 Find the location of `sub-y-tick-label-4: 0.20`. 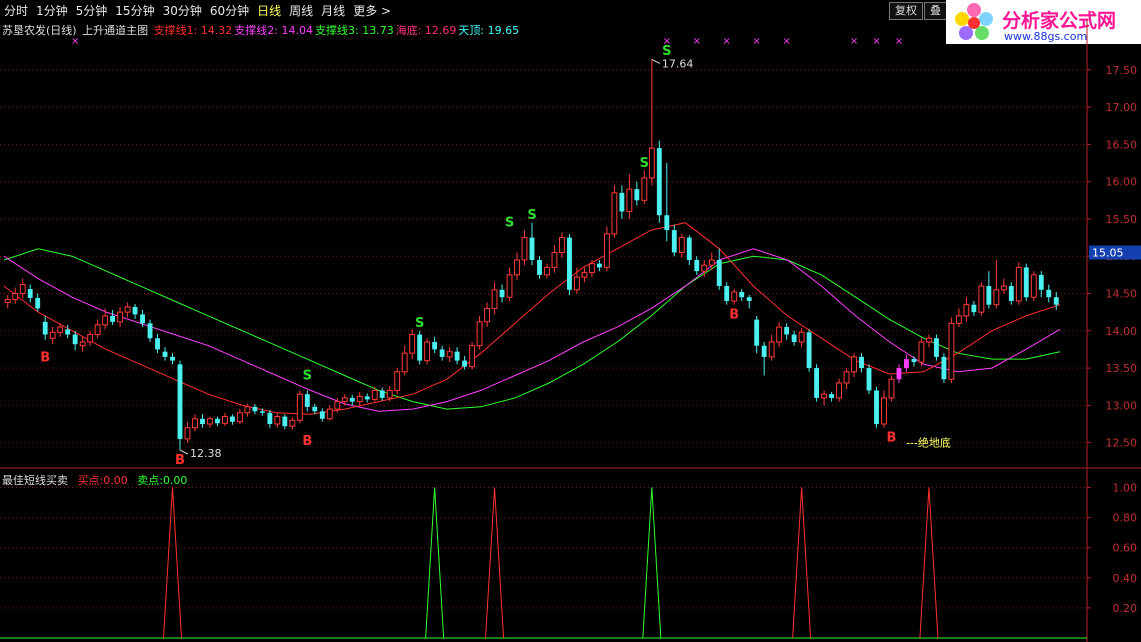

sub-y-tick-label-4: 0.20 is located at coordinates (1125, 608).